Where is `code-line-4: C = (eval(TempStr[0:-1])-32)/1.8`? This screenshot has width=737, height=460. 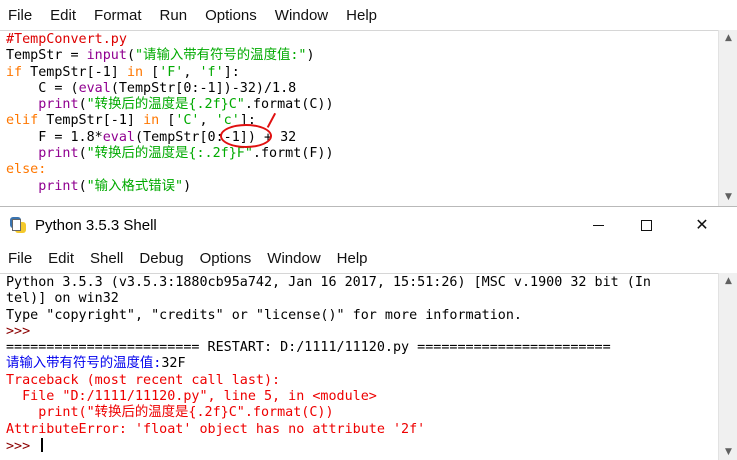
code-line-4: C = (eval(TempStr[0:-1])-32)/1.8 is located at coordinates (151, 88).